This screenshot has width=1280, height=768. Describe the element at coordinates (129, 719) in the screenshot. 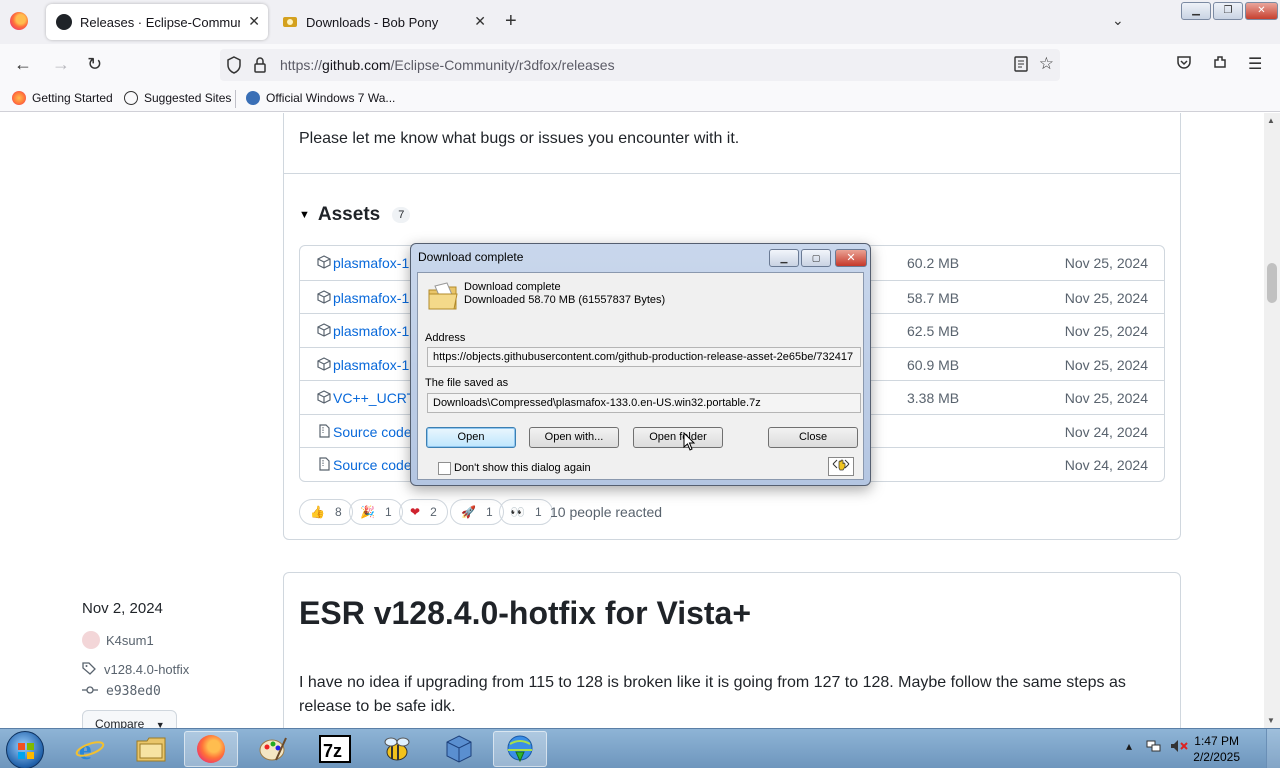

I see `compare-button: Compare ▼` at that location.